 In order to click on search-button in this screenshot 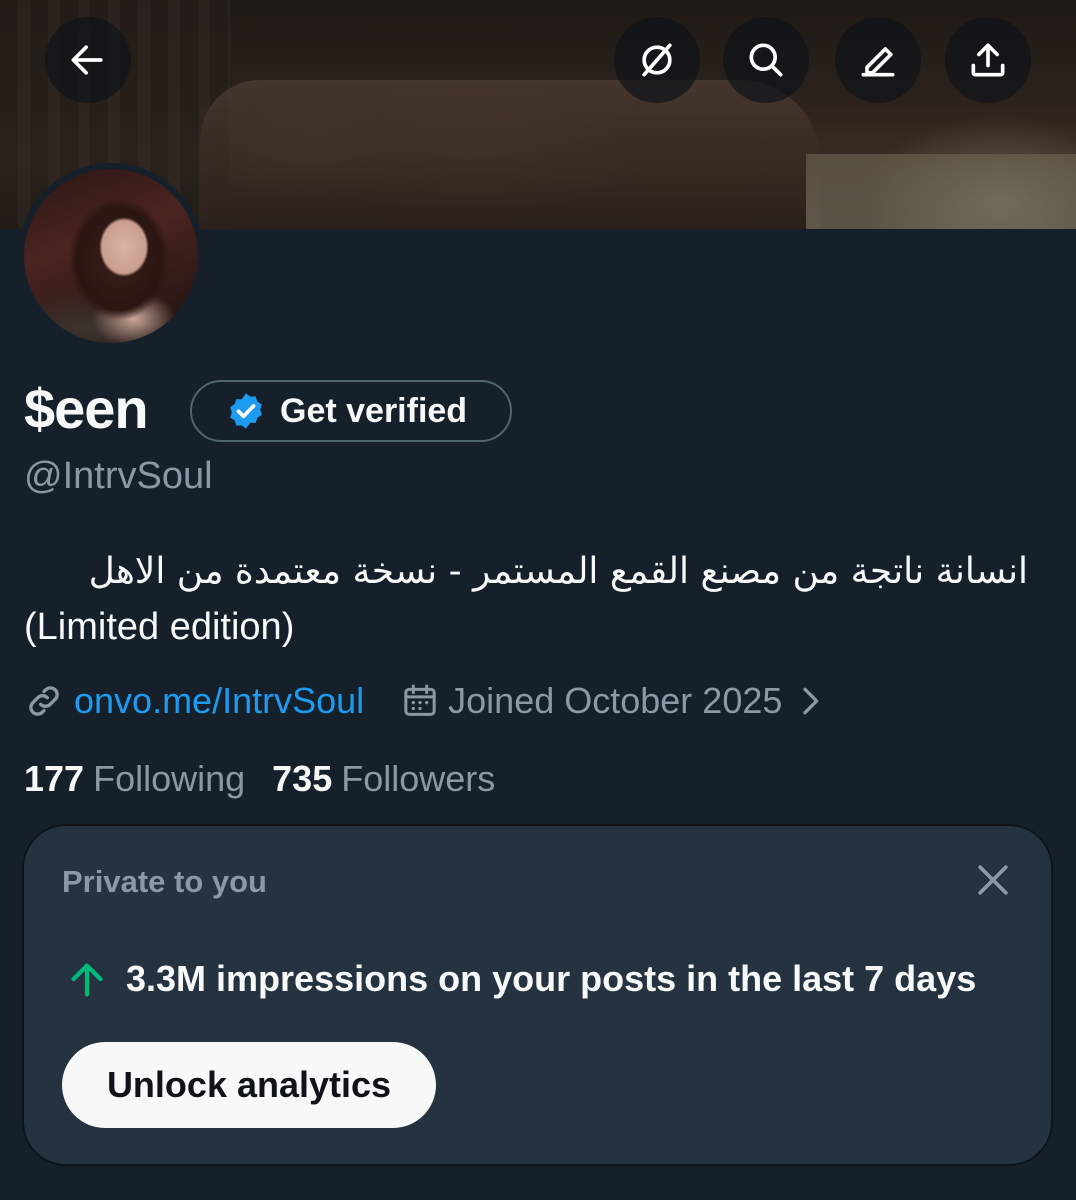, I will do `click(766, 60)`.